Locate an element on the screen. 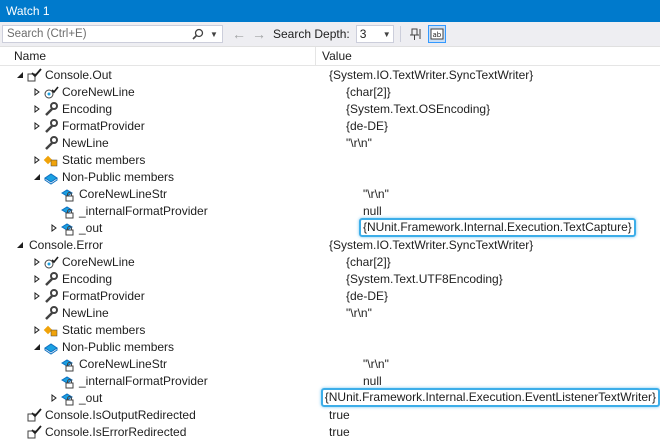  watch-row-name: Non-Public members is located at coordinates (118, 346).